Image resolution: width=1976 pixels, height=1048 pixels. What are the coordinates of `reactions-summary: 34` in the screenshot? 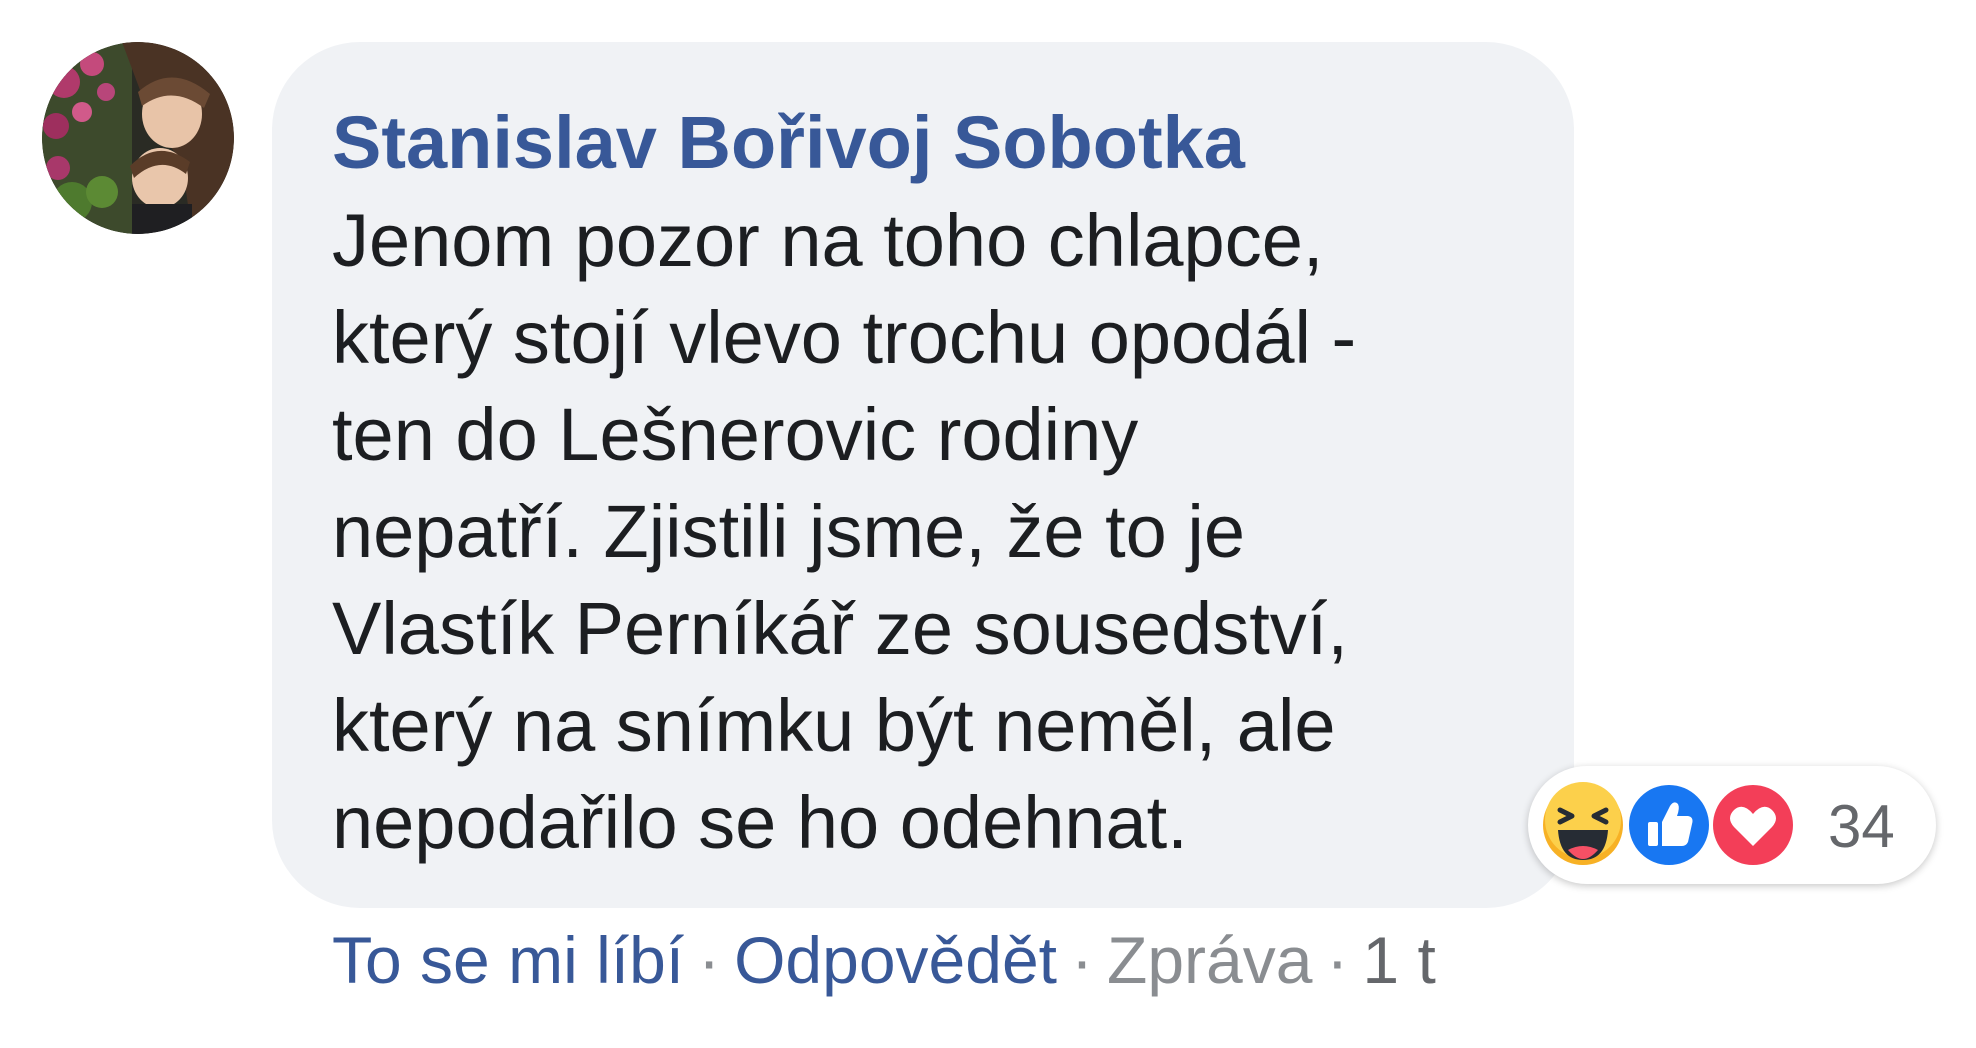 It's located at (1732, 825).